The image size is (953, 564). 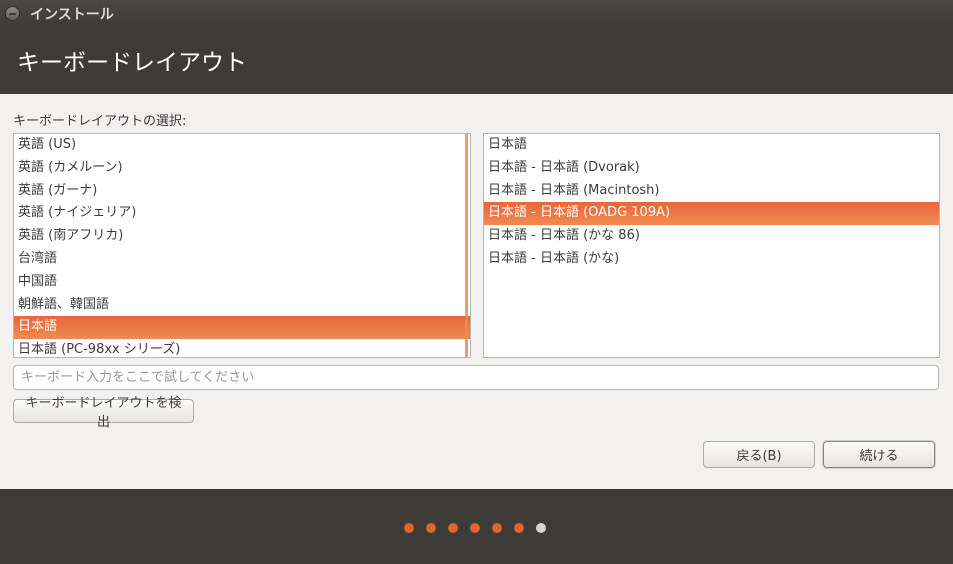 What do you see at coordinates (72, 14) in the screenshot?
I see `window-title: インストール` at bounding box center [72, 14].